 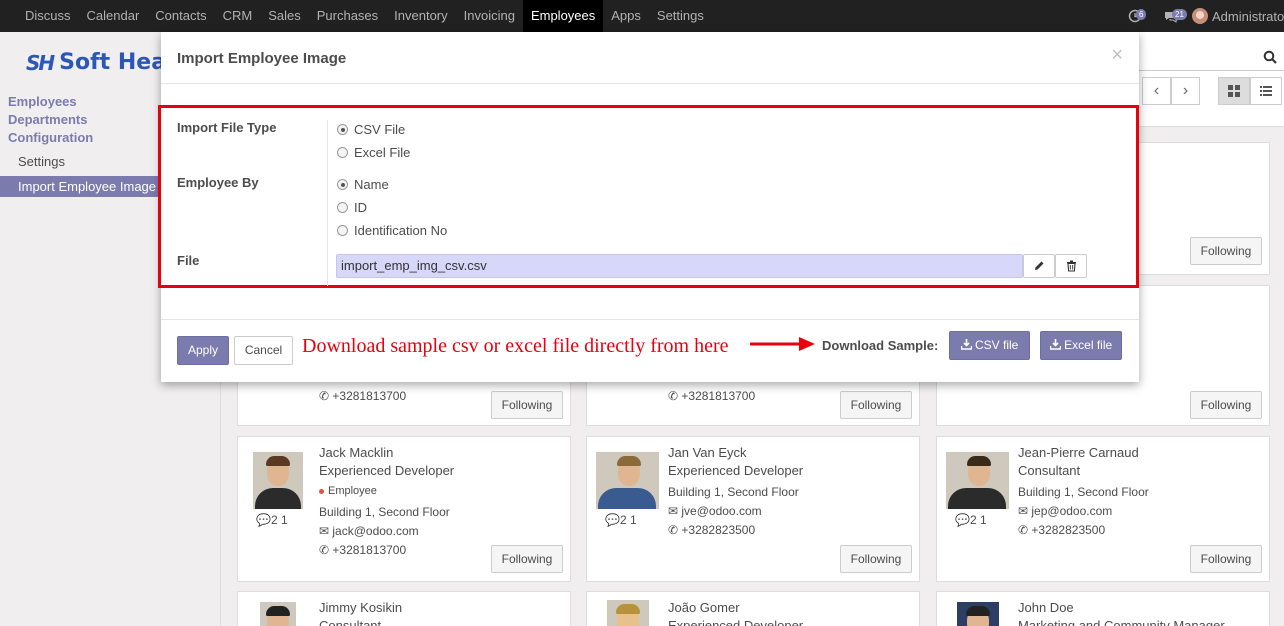 What do you see at coordinates (880, 345) in the screenshot?
I see `download-sample-label: Download Sample:` at bounding box center [880, 345].